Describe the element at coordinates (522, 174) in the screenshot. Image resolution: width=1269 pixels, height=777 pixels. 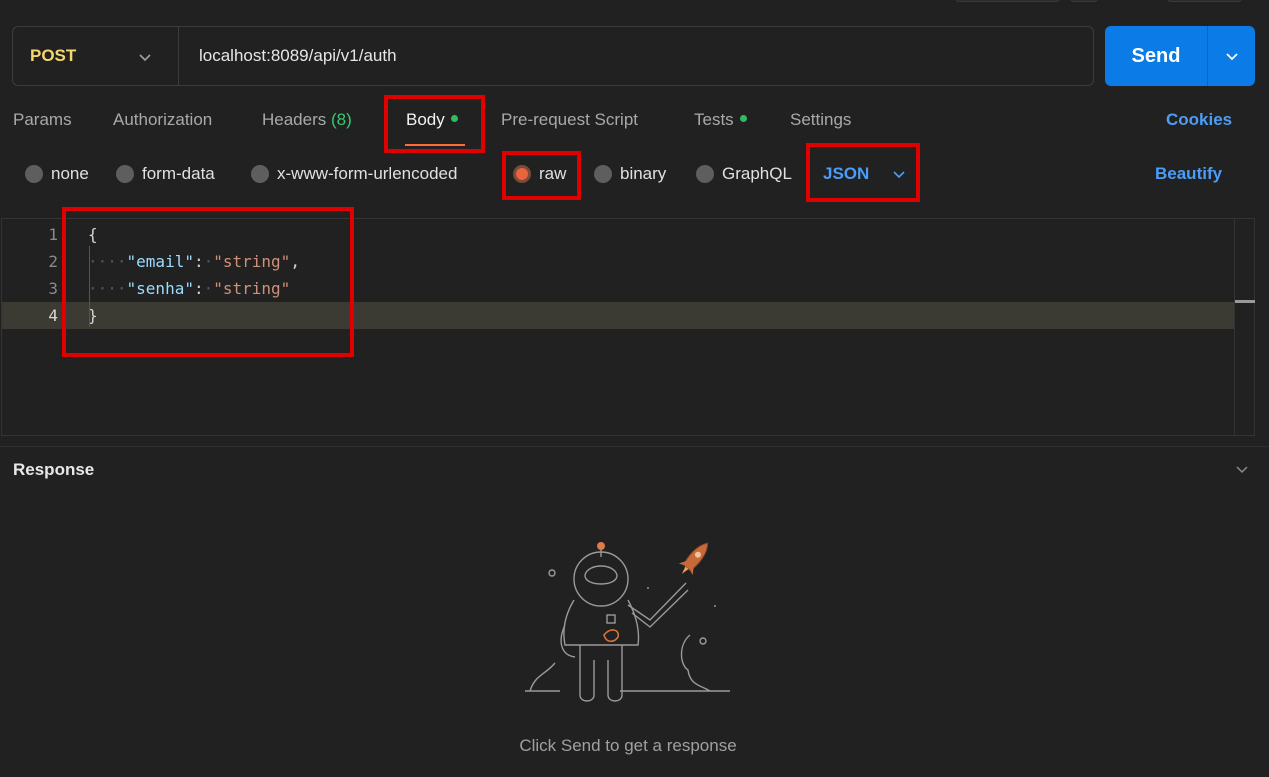
I see `radio-circle-selected` at that location.